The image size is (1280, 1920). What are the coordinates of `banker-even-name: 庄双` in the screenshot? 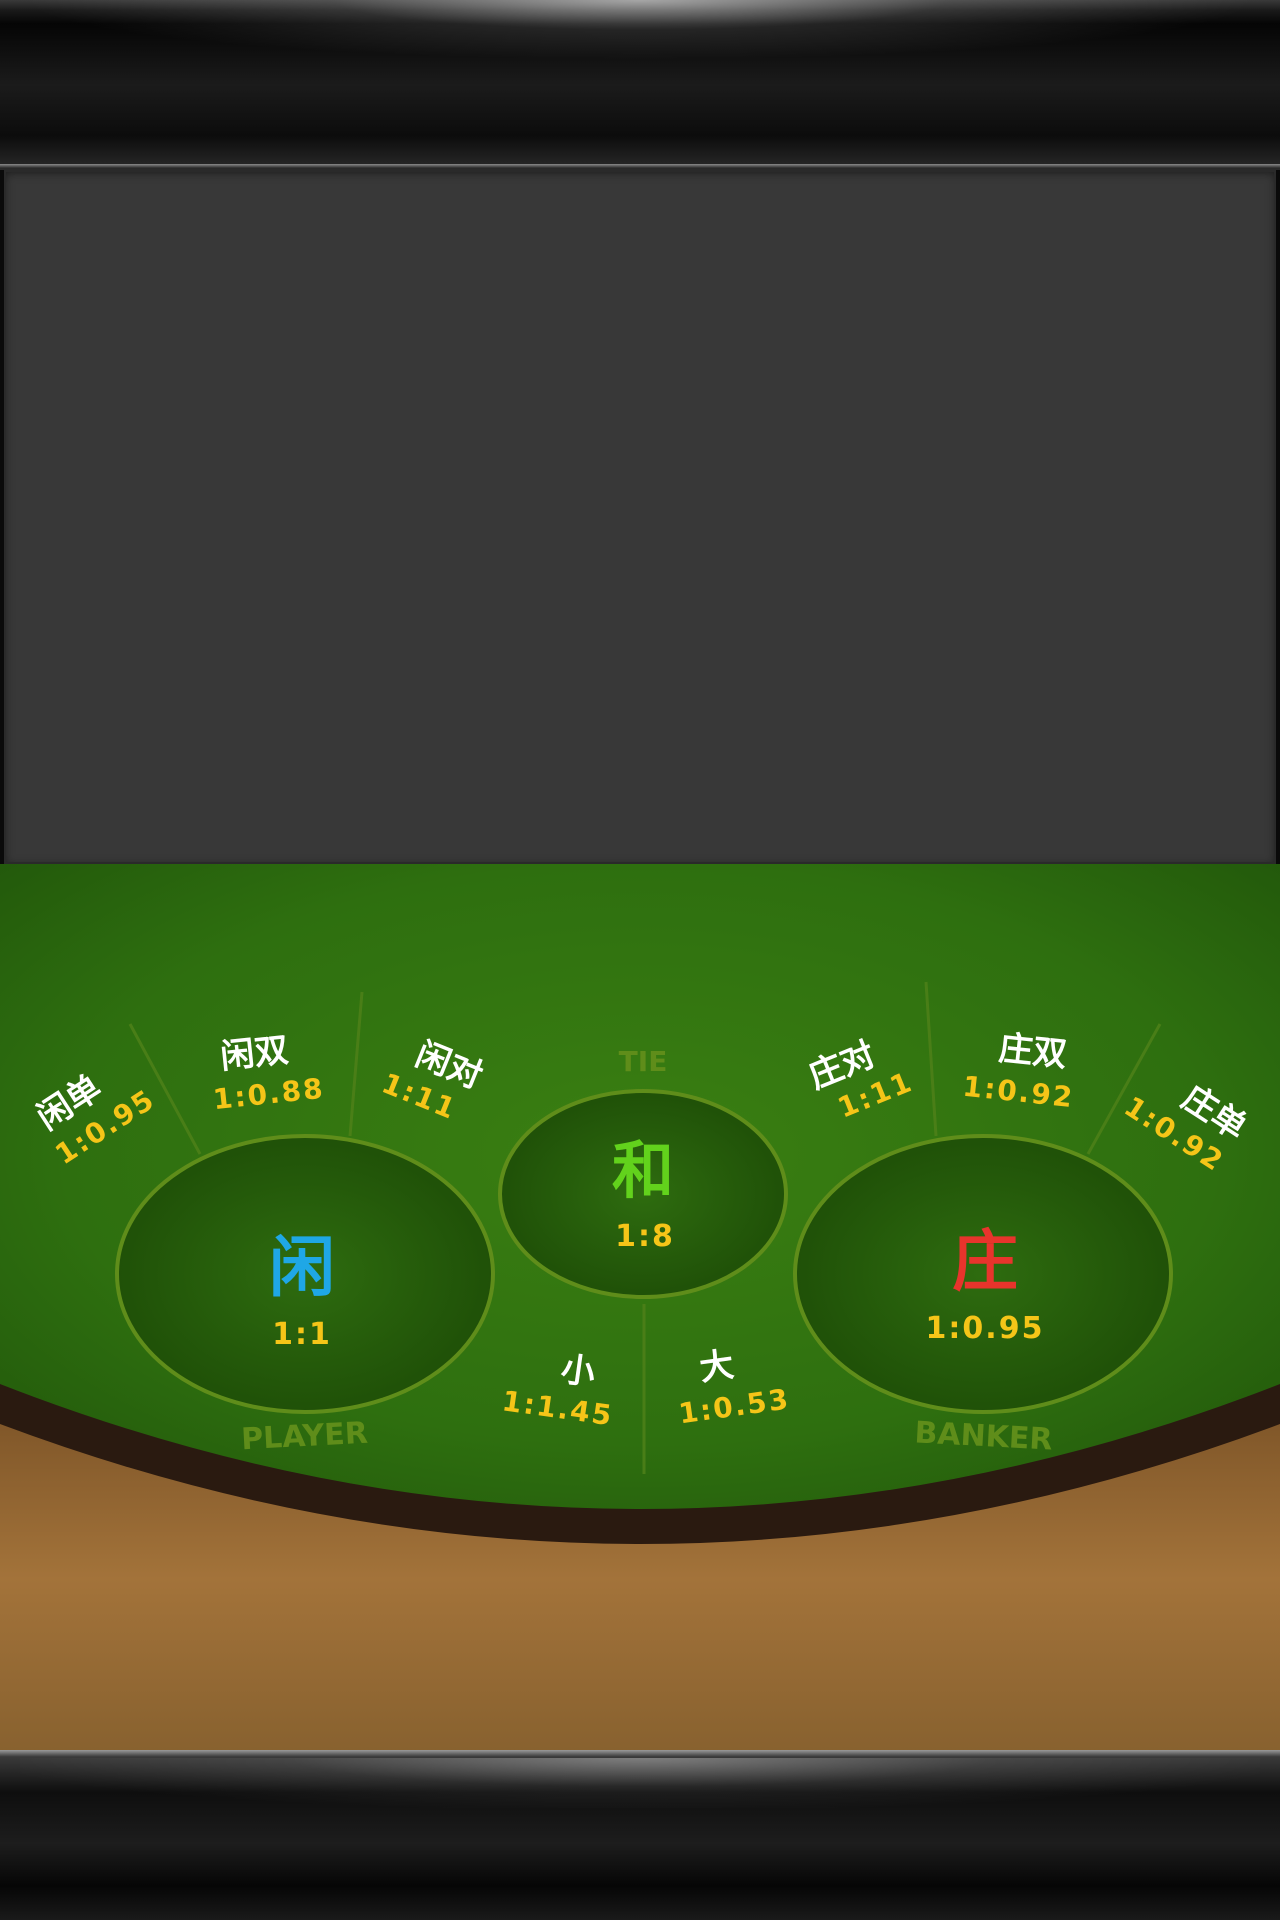 It's located at (1033, 1051).